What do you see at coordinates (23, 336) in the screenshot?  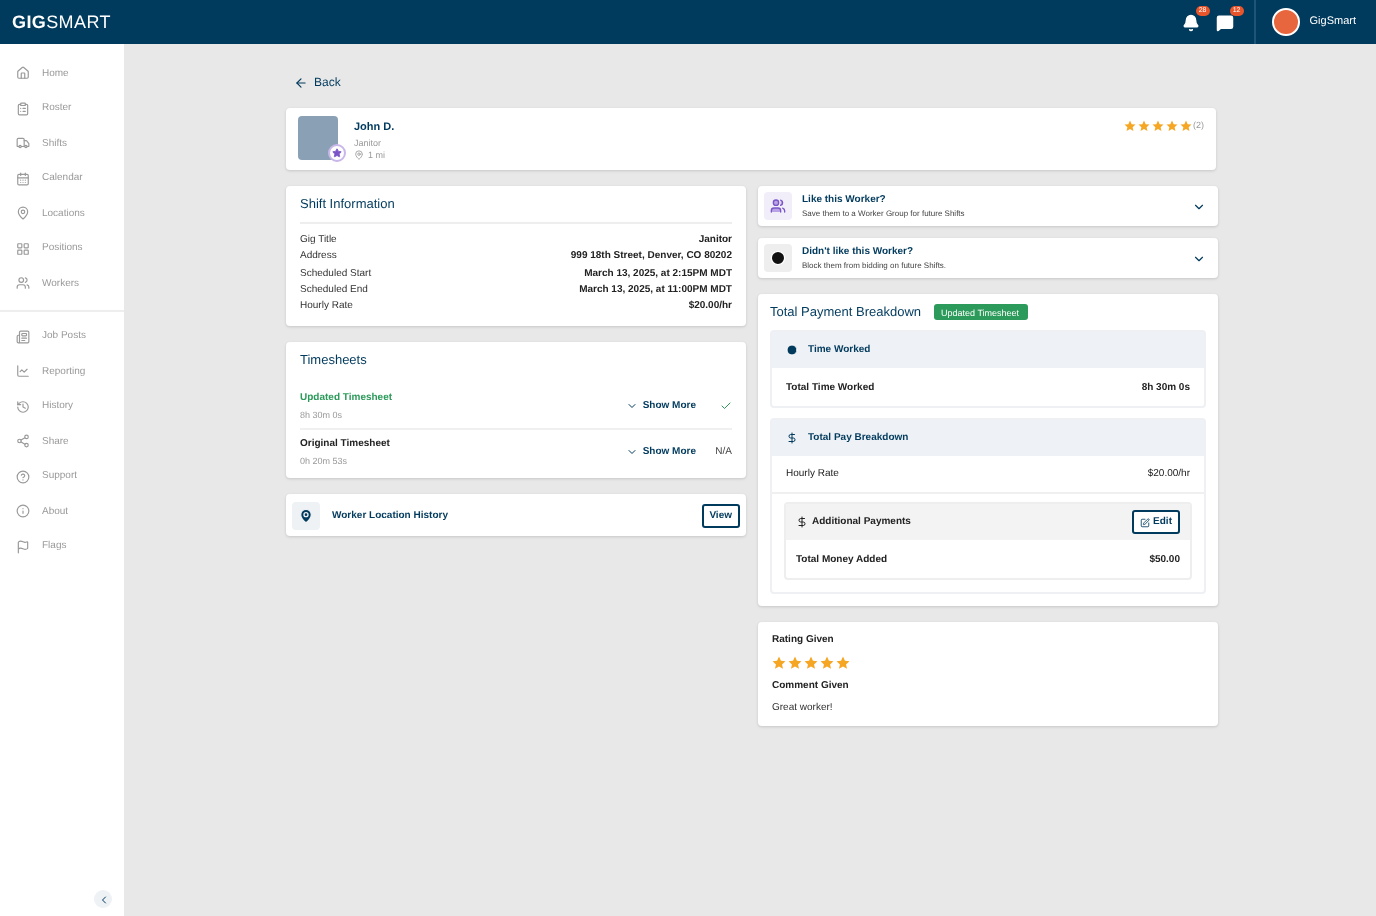 I see `newspaper-icon` at bounding box center [23, 336].